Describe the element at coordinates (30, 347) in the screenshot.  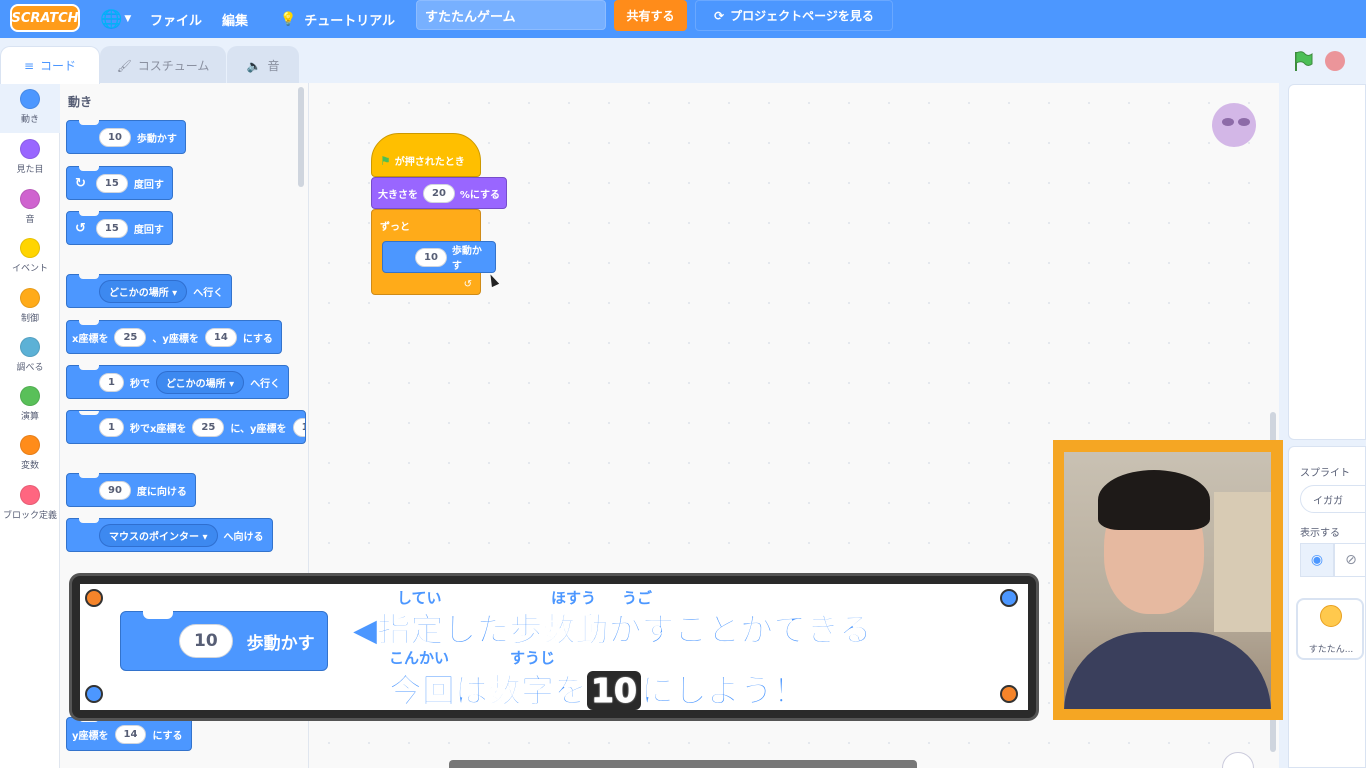
I see `sensing-dot-icon` at that location.